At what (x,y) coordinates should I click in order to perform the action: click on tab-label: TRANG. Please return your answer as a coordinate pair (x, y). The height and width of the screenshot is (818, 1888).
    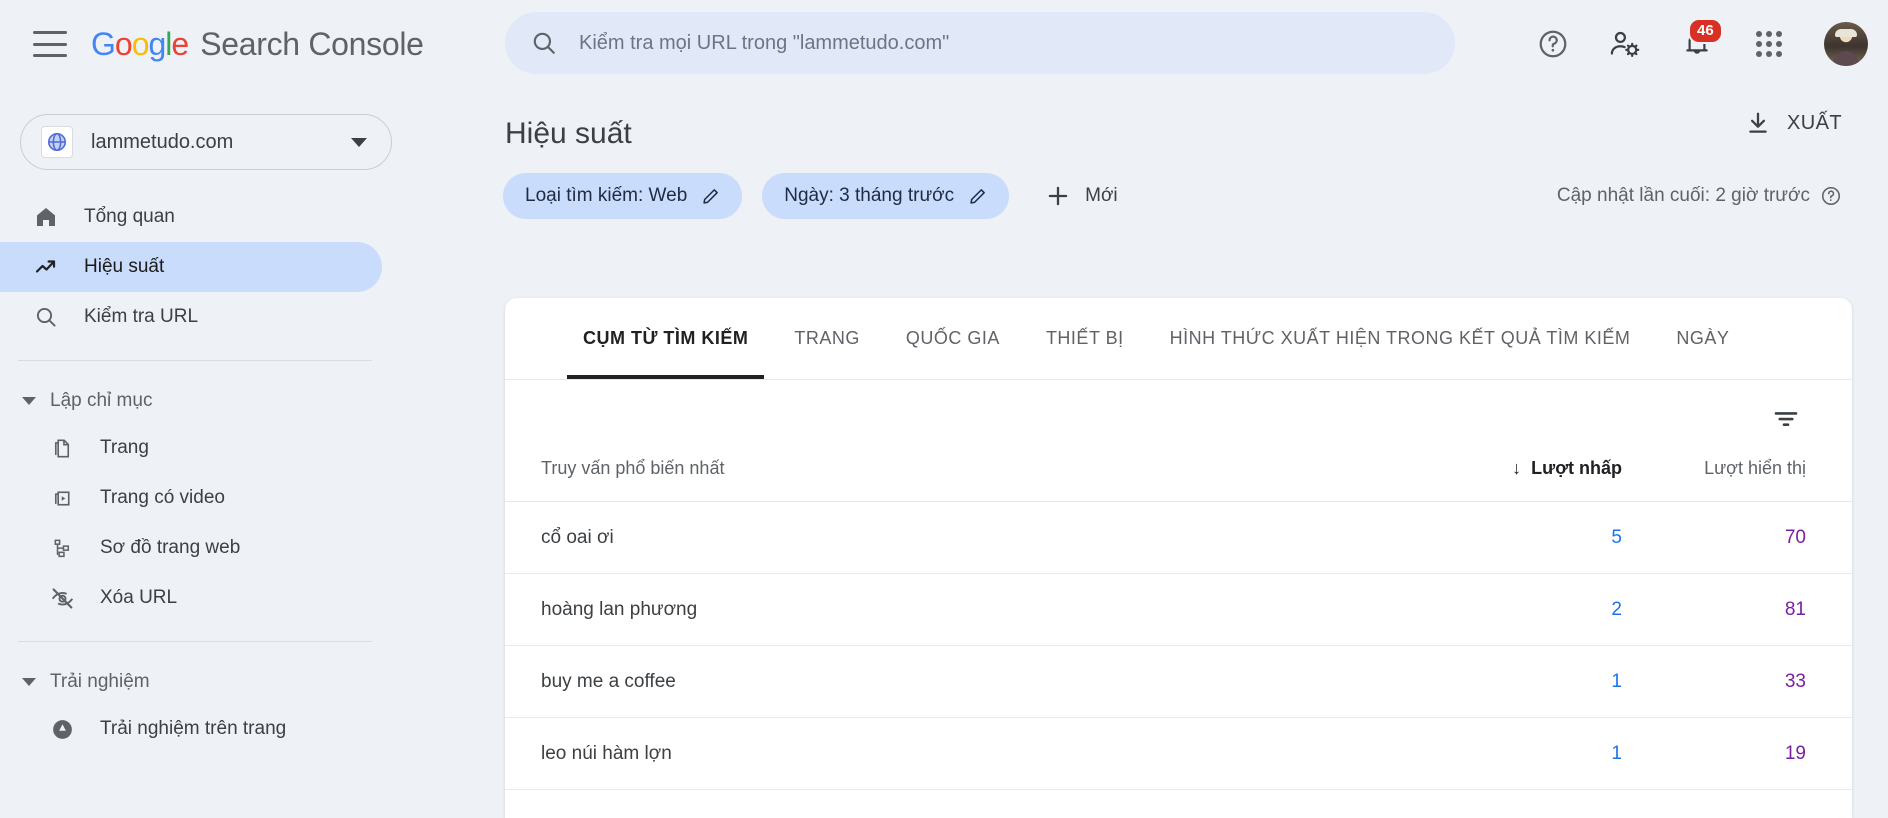
    Looking at the image, I should click on (827, 337).